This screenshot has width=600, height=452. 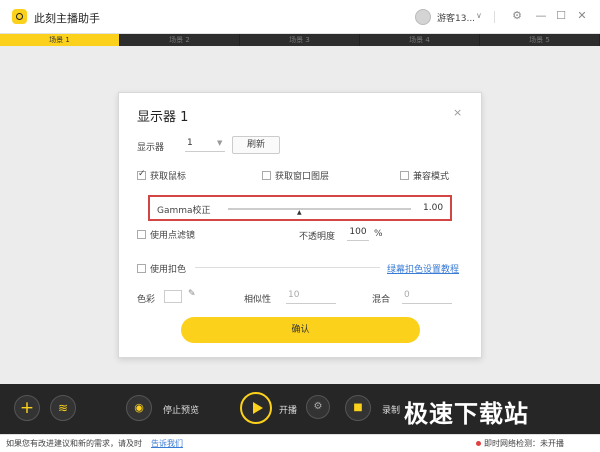 I want to click on scene-tabs: 场景 1 场景 2 场景 3 场景 4 场景 5, so click(x=300, y=40).